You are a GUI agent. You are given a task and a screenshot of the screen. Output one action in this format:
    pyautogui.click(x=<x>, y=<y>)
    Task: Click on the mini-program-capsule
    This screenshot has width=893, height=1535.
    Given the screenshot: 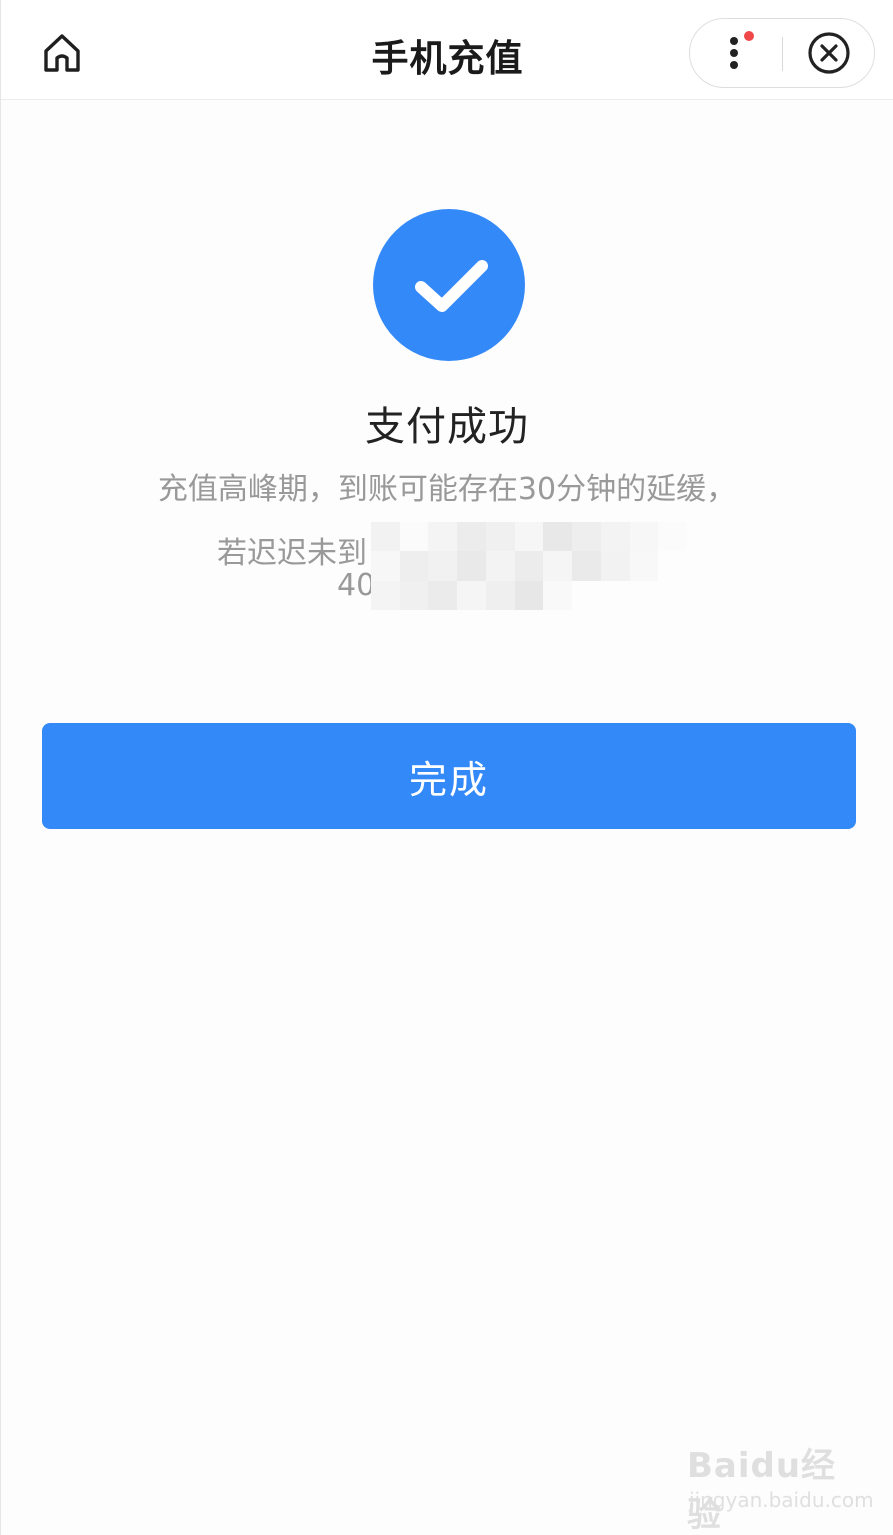 What is the action you would take?
    pyautogui.click(x=782, y=53)
    